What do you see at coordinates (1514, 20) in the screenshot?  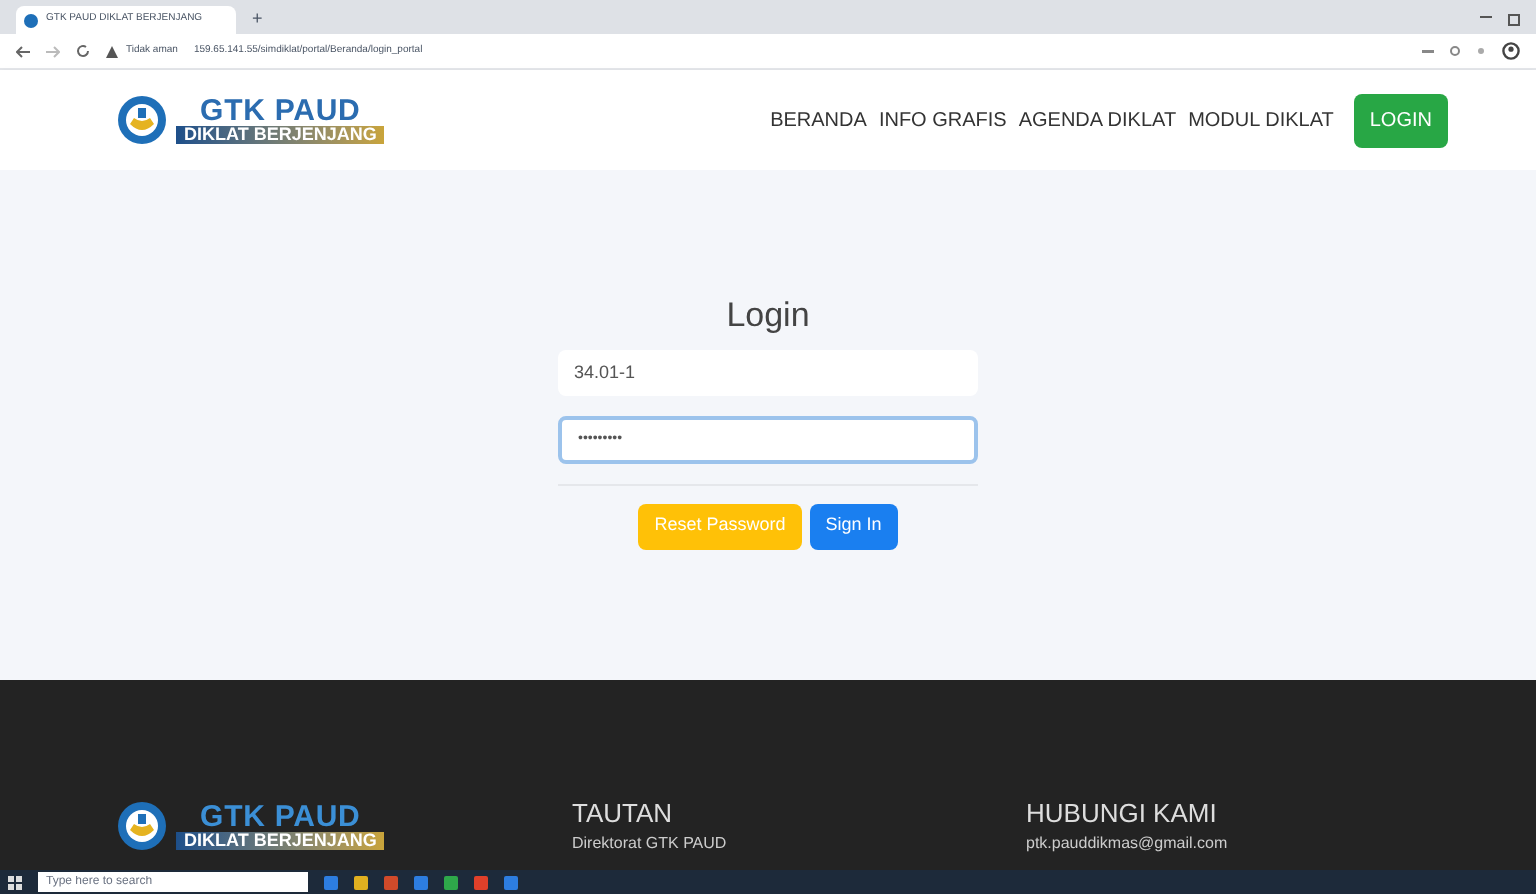 I see `maximize-icon` at bounding box center [1514, 20].